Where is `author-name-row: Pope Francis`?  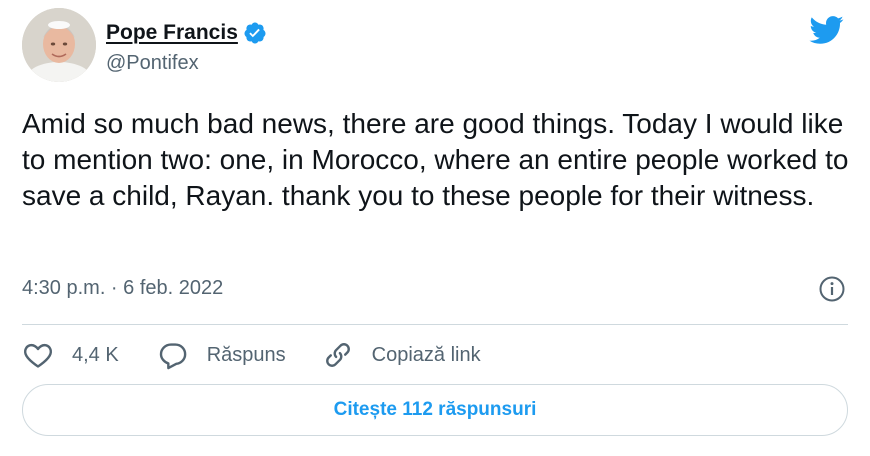
author-name-row: Pope Francis is located at coordinates (186, 33).